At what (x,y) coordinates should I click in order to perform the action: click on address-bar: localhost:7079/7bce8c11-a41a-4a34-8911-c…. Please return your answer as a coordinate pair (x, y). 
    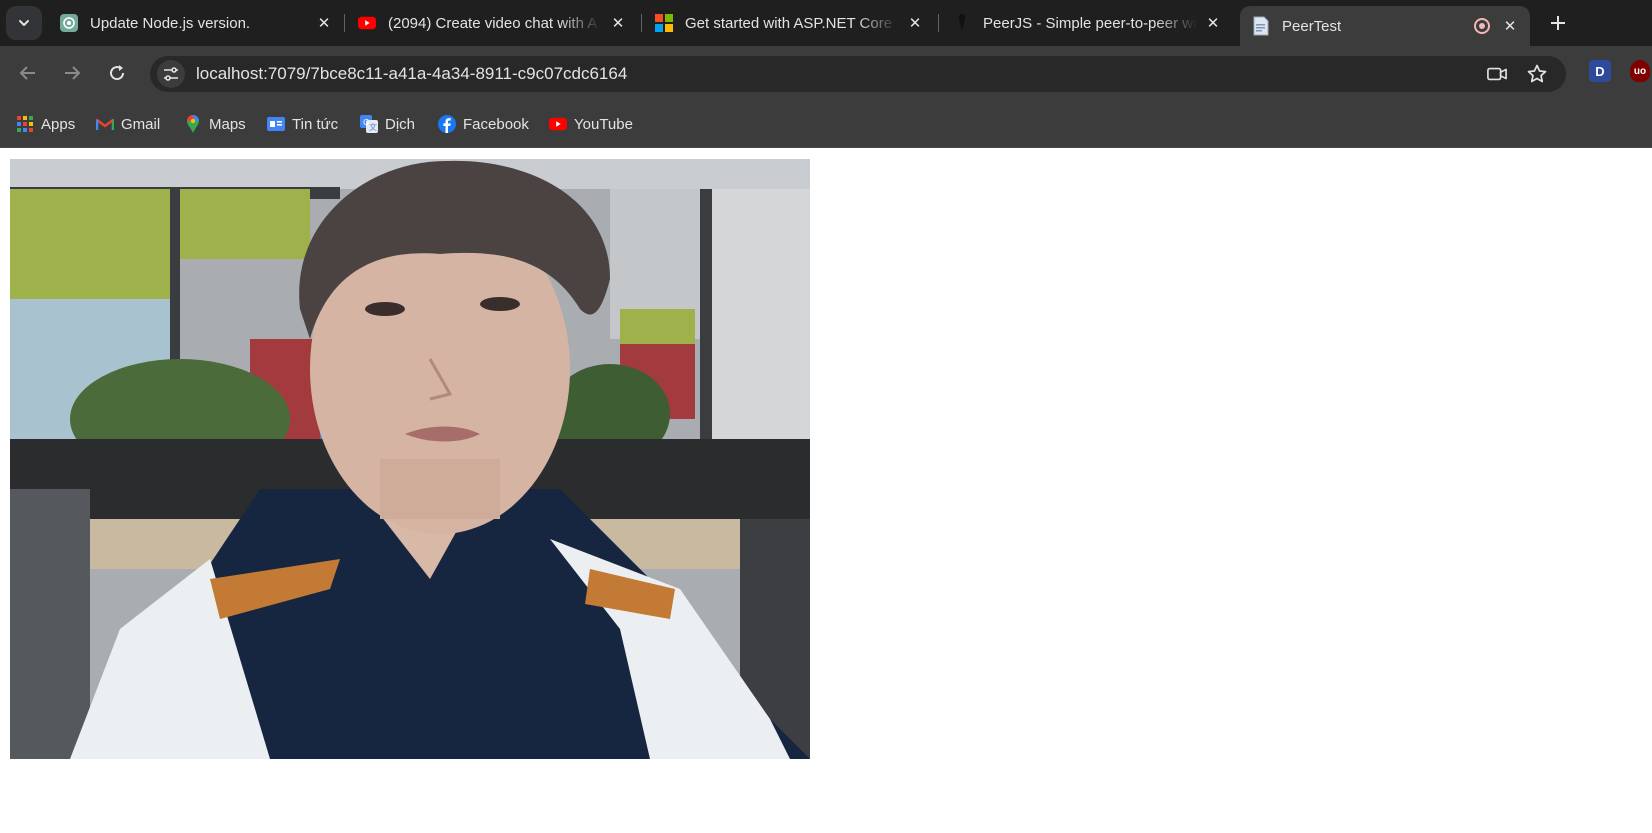
    Looking at the image, I should click on (858, 74).